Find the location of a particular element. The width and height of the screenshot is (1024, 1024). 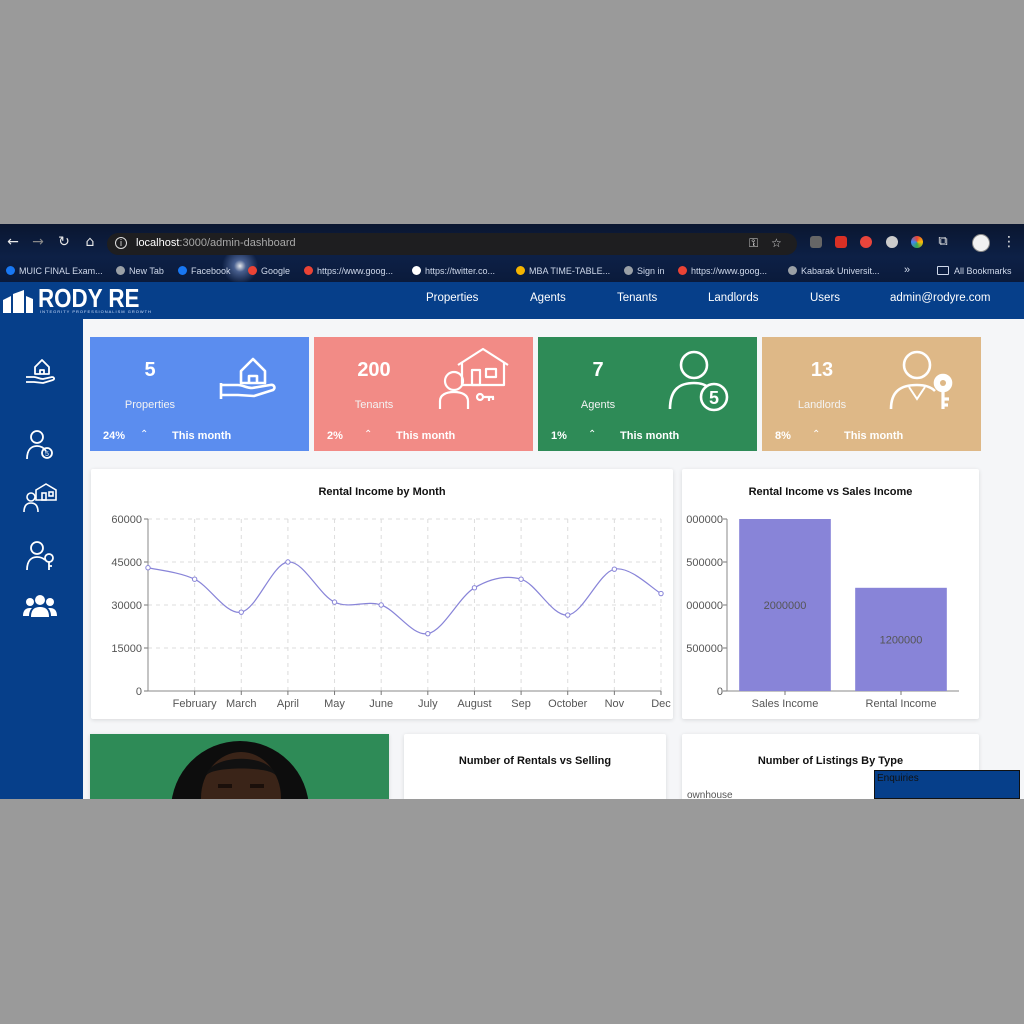

forward-icon: → is located at coordinates (38, 242).